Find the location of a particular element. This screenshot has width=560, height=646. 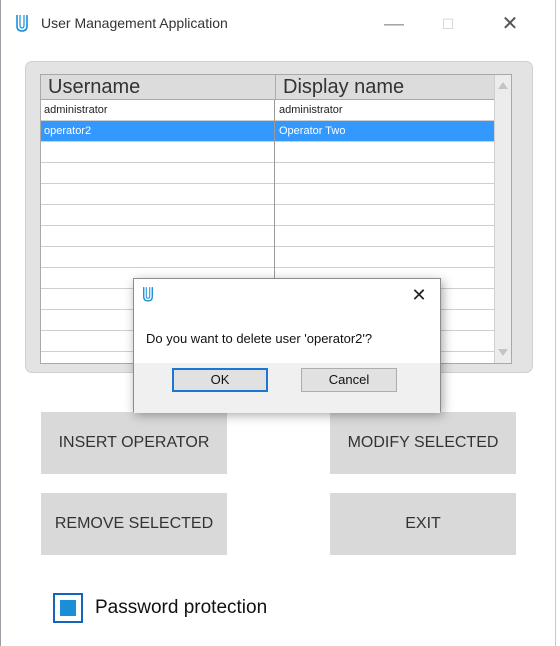

checkbox-checked-indicator is located at coordinates (68, 608).